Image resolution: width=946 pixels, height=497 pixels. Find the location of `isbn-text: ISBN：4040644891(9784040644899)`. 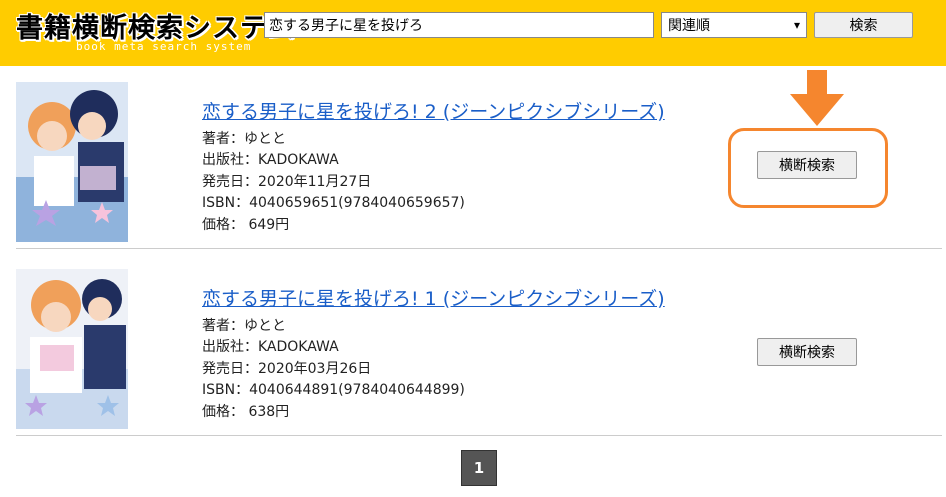

isbn-text: ISBN：4040644891(9784040644899) is located at coordinates (333, 390).